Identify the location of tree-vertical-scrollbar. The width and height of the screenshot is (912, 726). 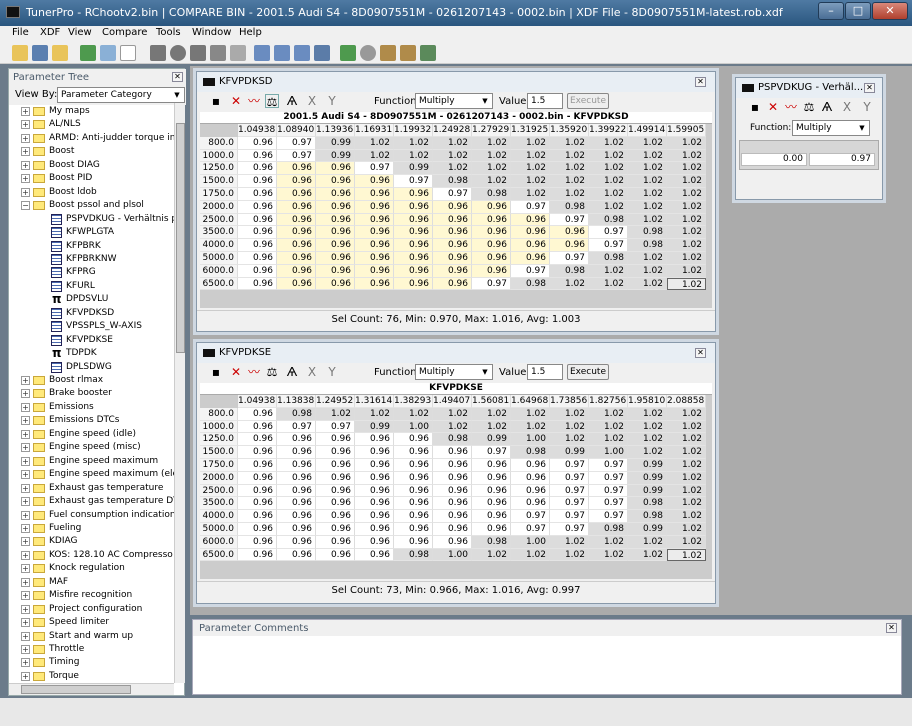
(179, 393).